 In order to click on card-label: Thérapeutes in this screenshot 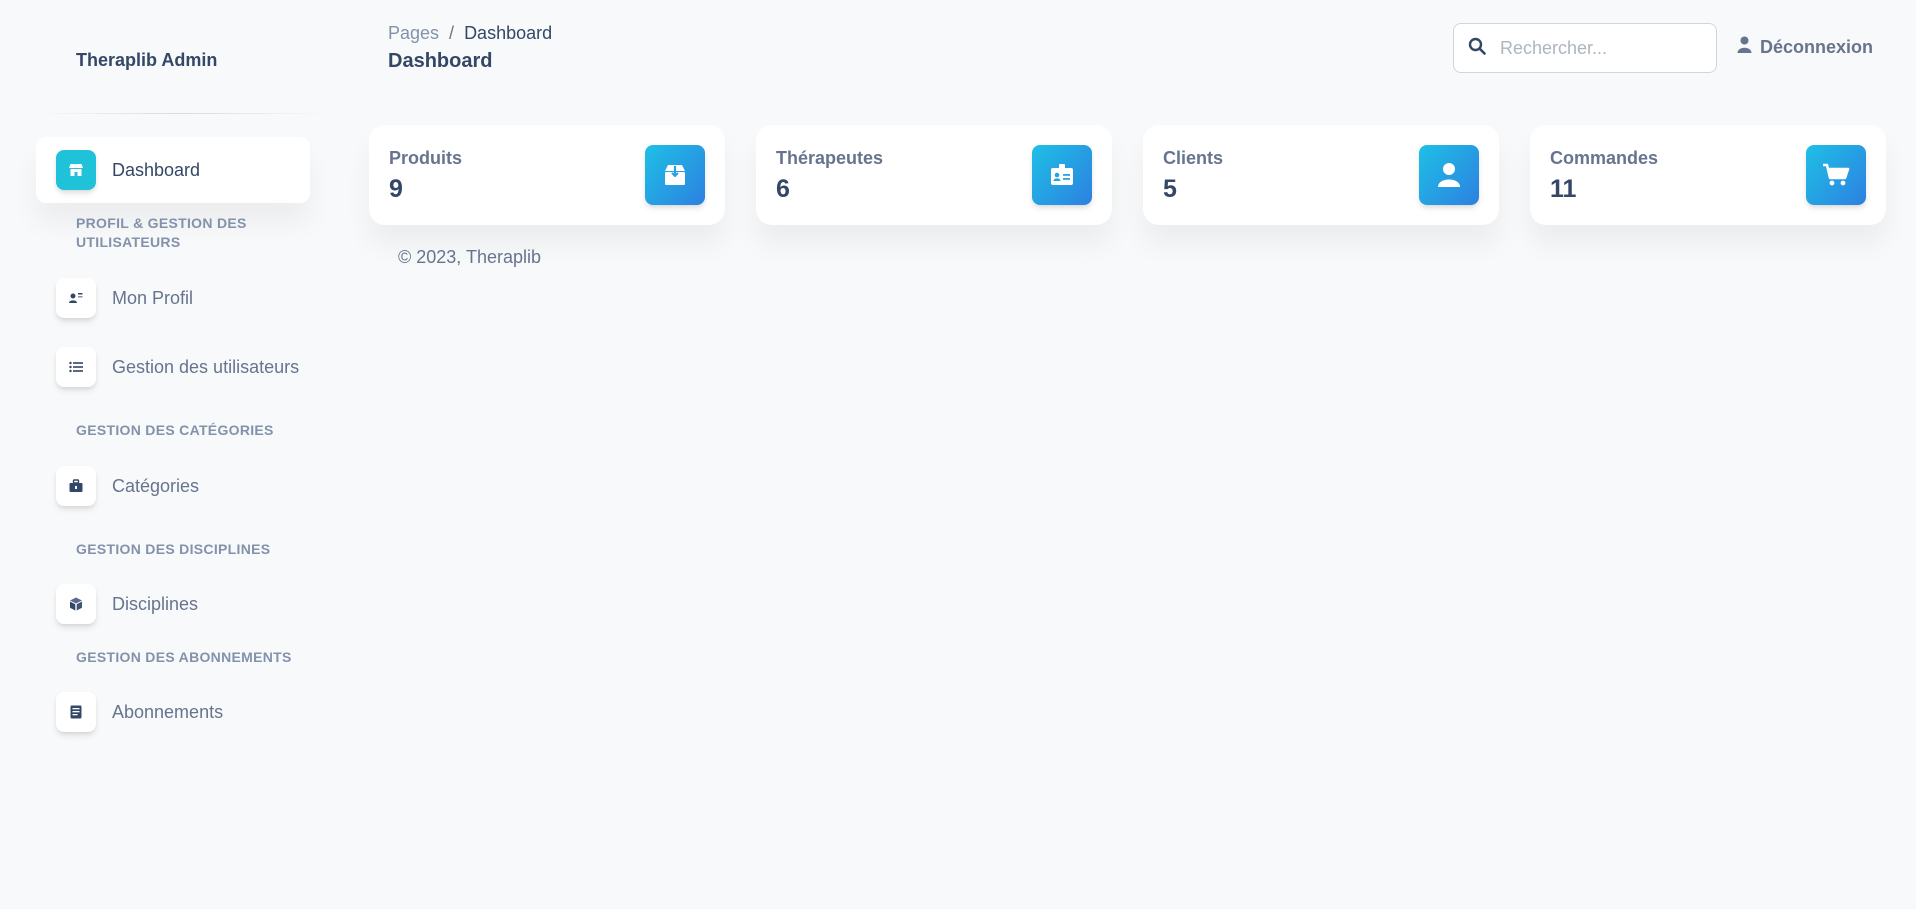, I will do `click(830, 158)`.